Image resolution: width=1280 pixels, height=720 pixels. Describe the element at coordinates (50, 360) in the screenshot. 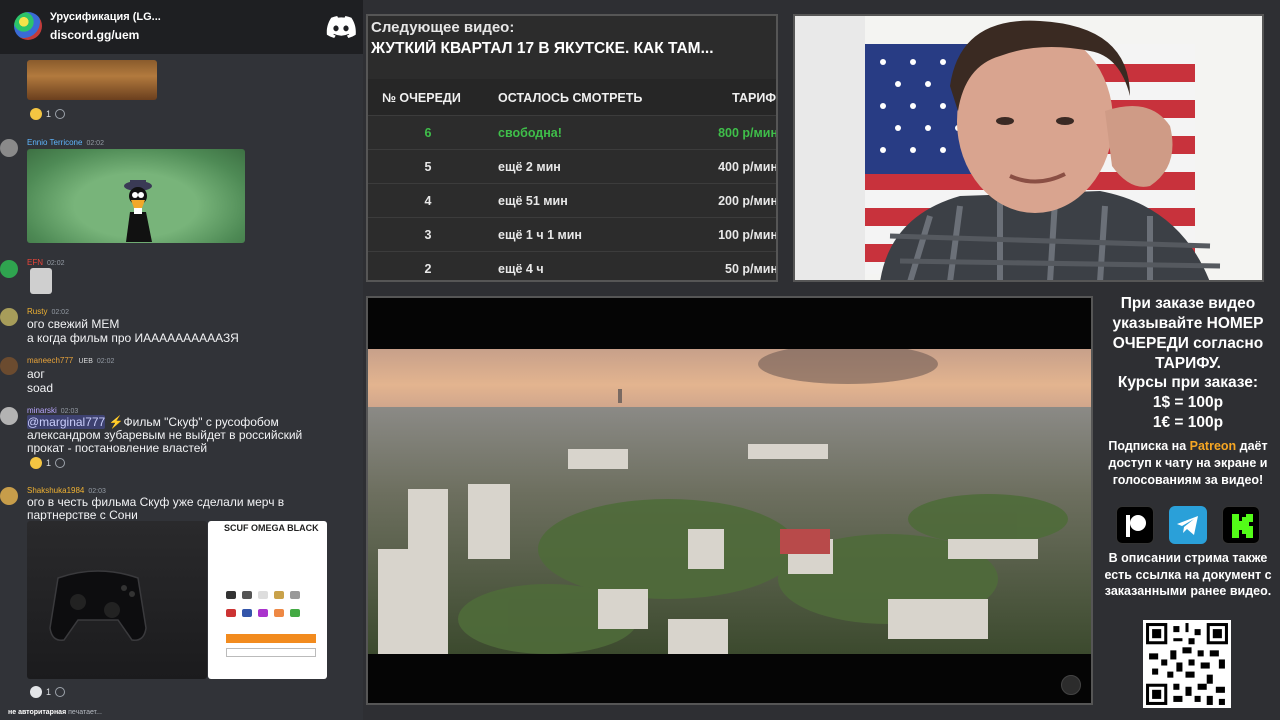

I see `username: maneech777` at that location.